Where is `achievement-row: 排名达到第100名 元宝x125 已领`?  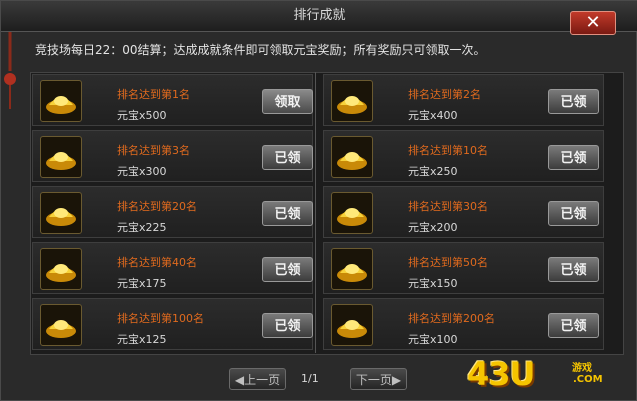
achievement-row: 排名达到第100名 元宝x125 已领 is located at coordinates (172, 324).